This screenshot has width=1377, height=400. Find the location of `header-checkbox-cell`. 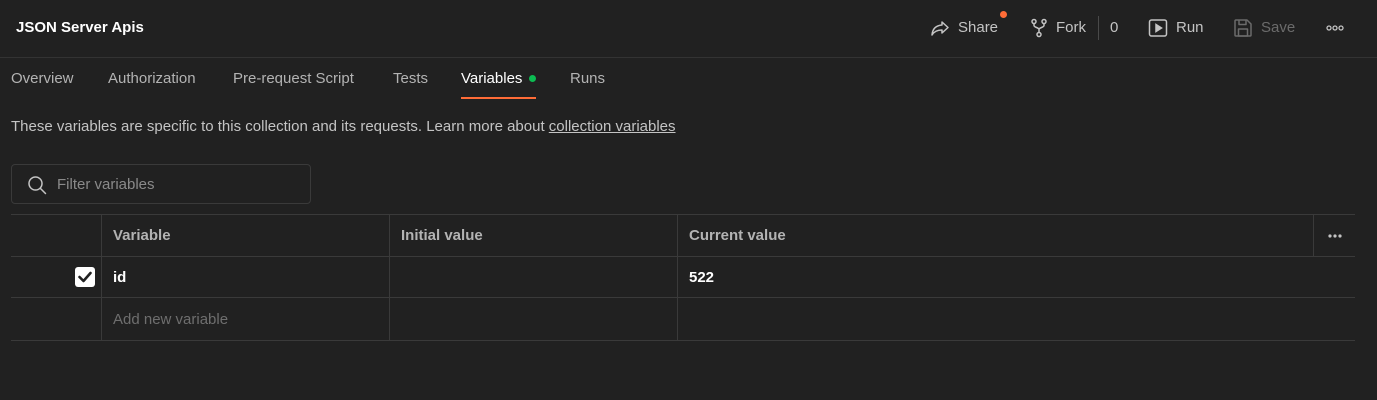

header-checkbox-cell is located at coordinates (56, 235).